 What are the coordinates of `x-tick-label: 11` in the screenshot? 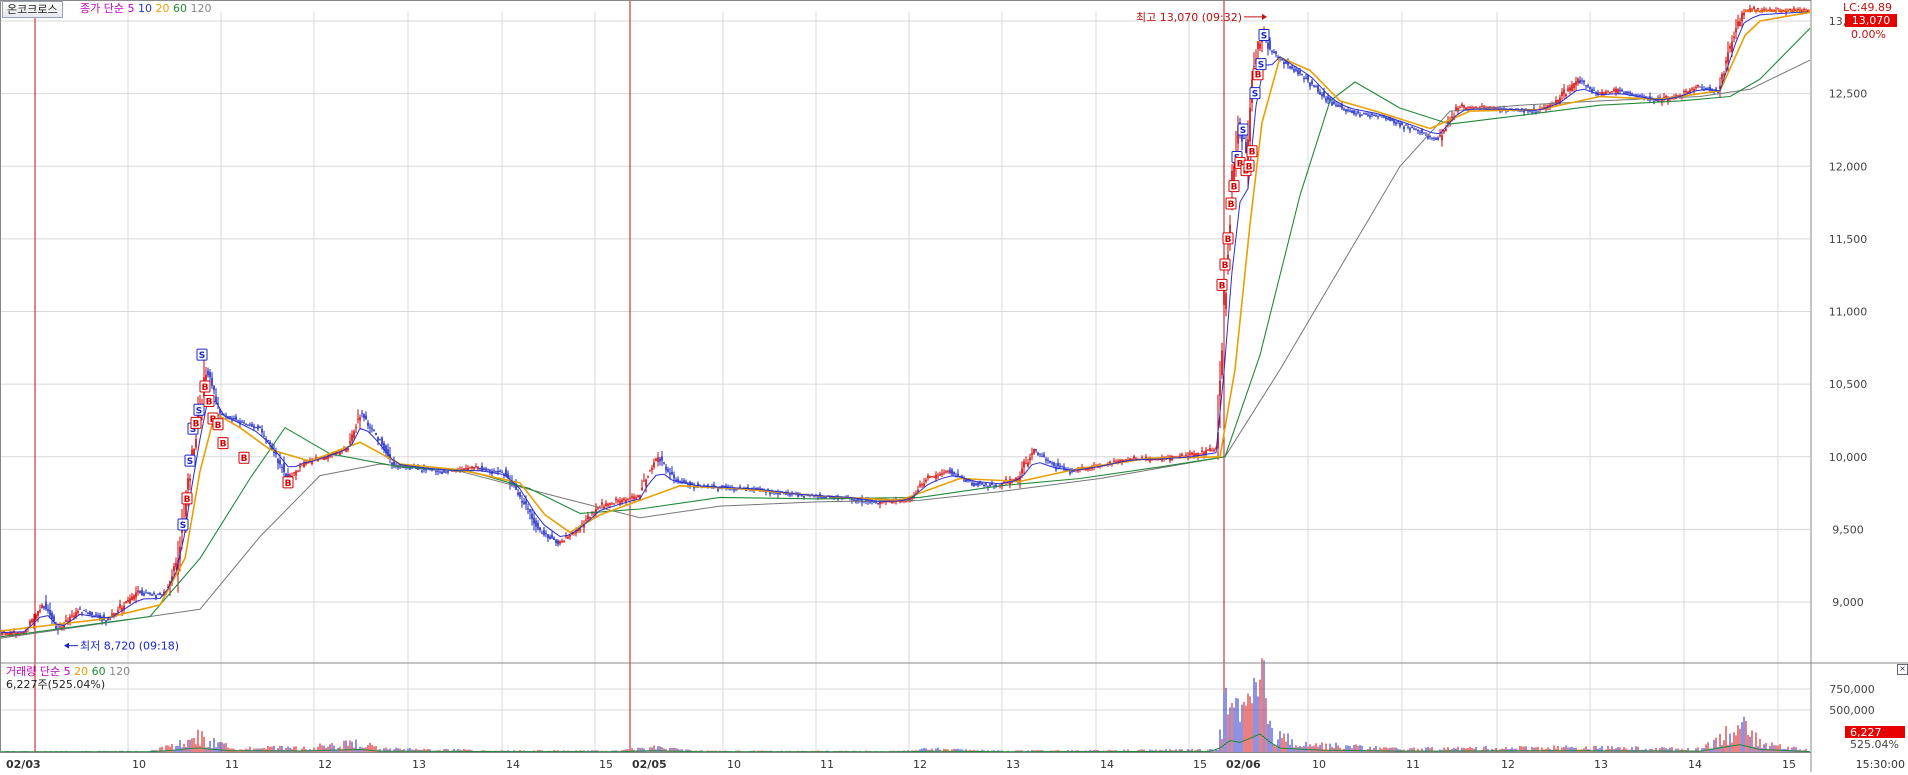 It's located at (1413, 764).